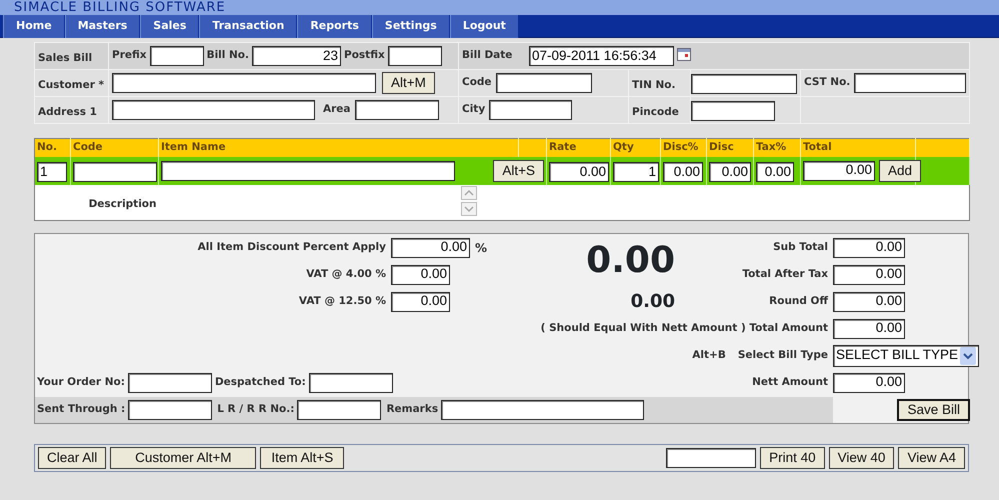 Image resolution: width=999 pixels, height=500 pixels. What do you see at coordinates (337, 110) in the screenshot?
I see `field-label: Area` at bounding box center [337, 110].